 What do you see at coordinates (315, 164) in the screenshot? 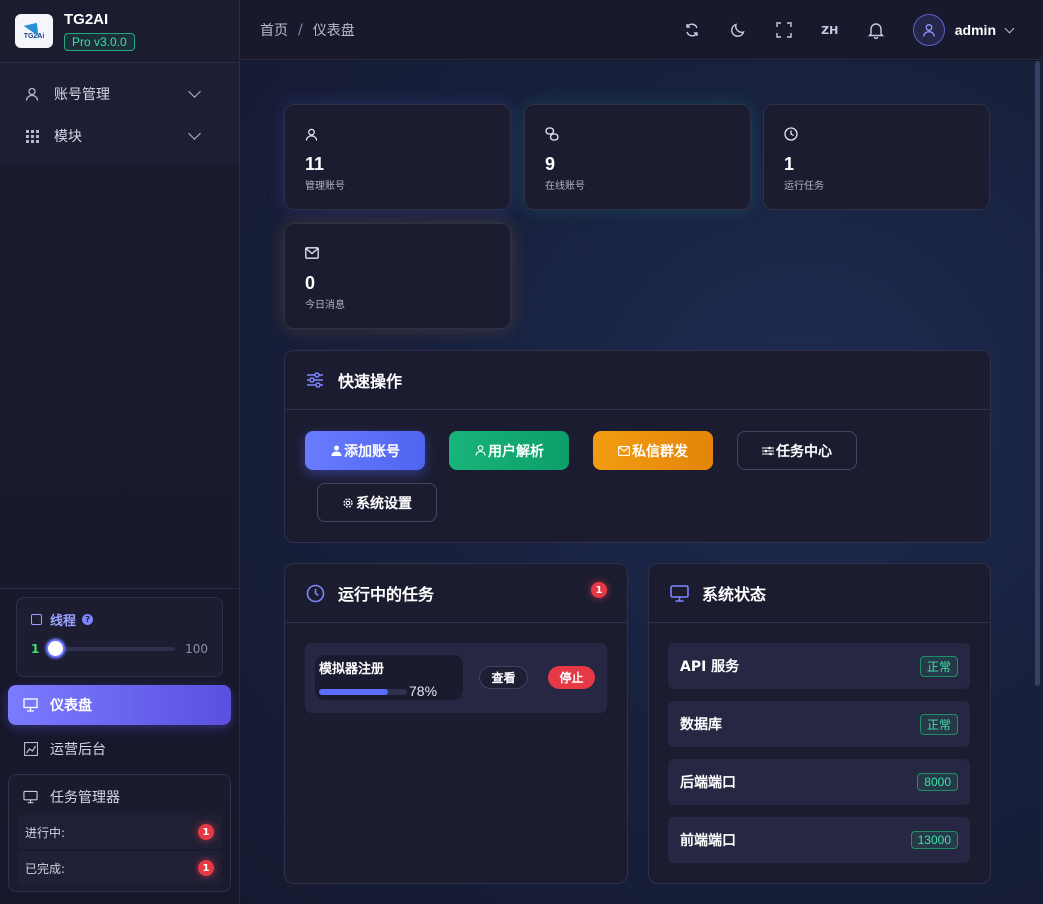
I see `stat-value: 11` at bounding box center [315, 164].